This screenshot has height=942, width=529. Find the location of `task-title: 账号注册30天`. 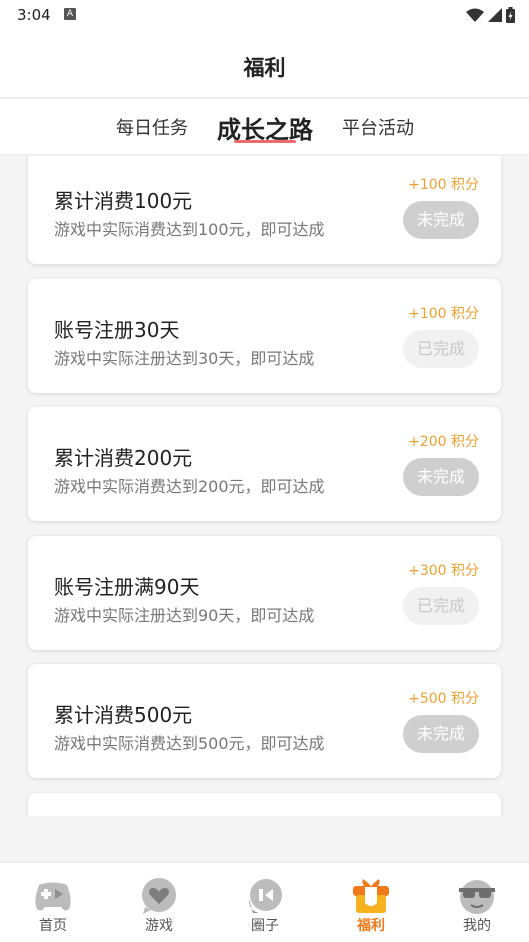

task-title: 账号注册30天 is located at coordinates (117, 330).